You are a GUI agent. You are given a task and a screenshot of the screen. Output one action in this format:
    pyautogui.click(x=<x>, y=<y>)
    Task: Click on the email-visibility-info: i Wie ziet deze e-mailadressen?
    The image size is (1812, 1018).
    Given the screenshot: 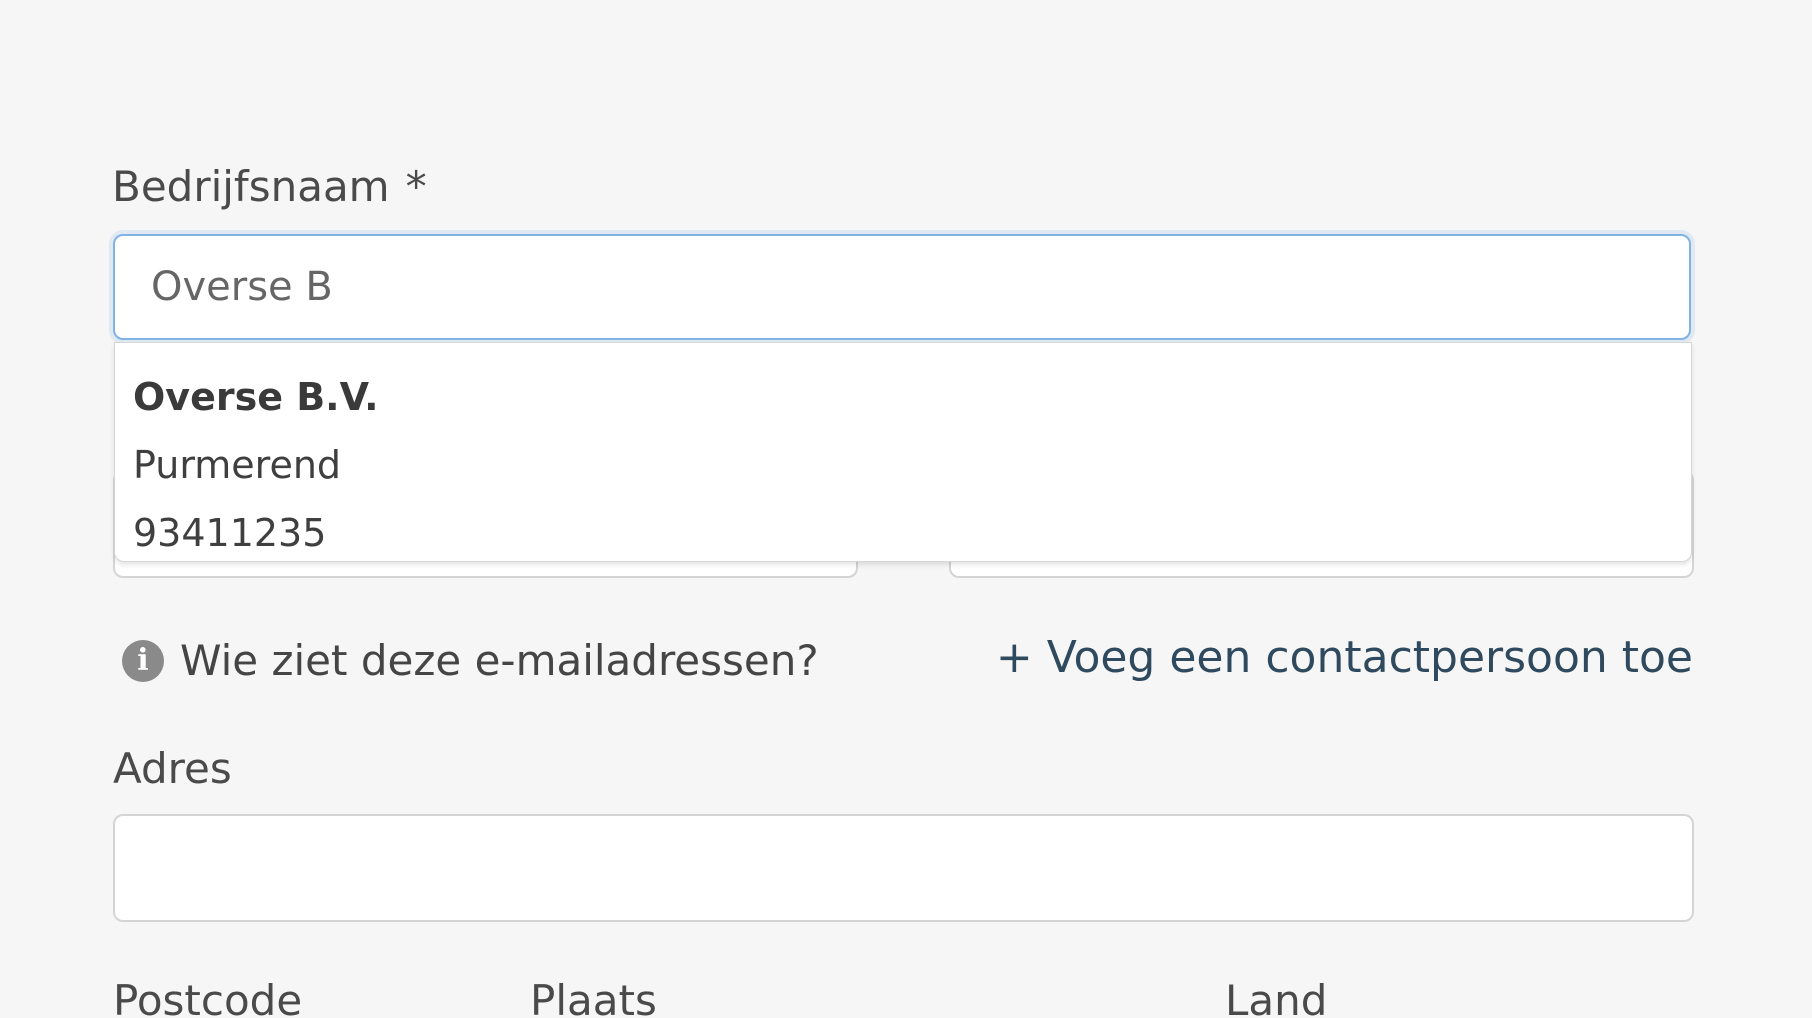 What is the action you would take?
    pyautogui.click(x=470, y=660)
    